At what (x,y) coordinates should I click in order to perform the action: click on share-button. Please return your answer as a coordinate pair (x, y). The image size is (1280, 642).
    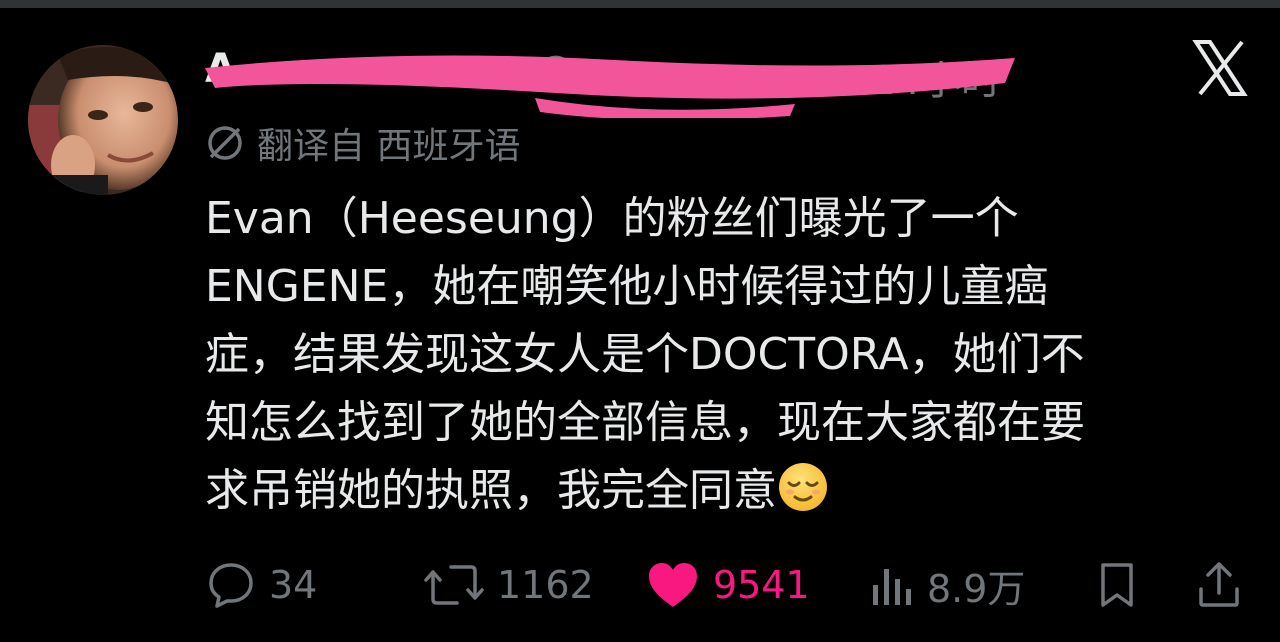
    Looking at the image, I should click on (1219, 585).